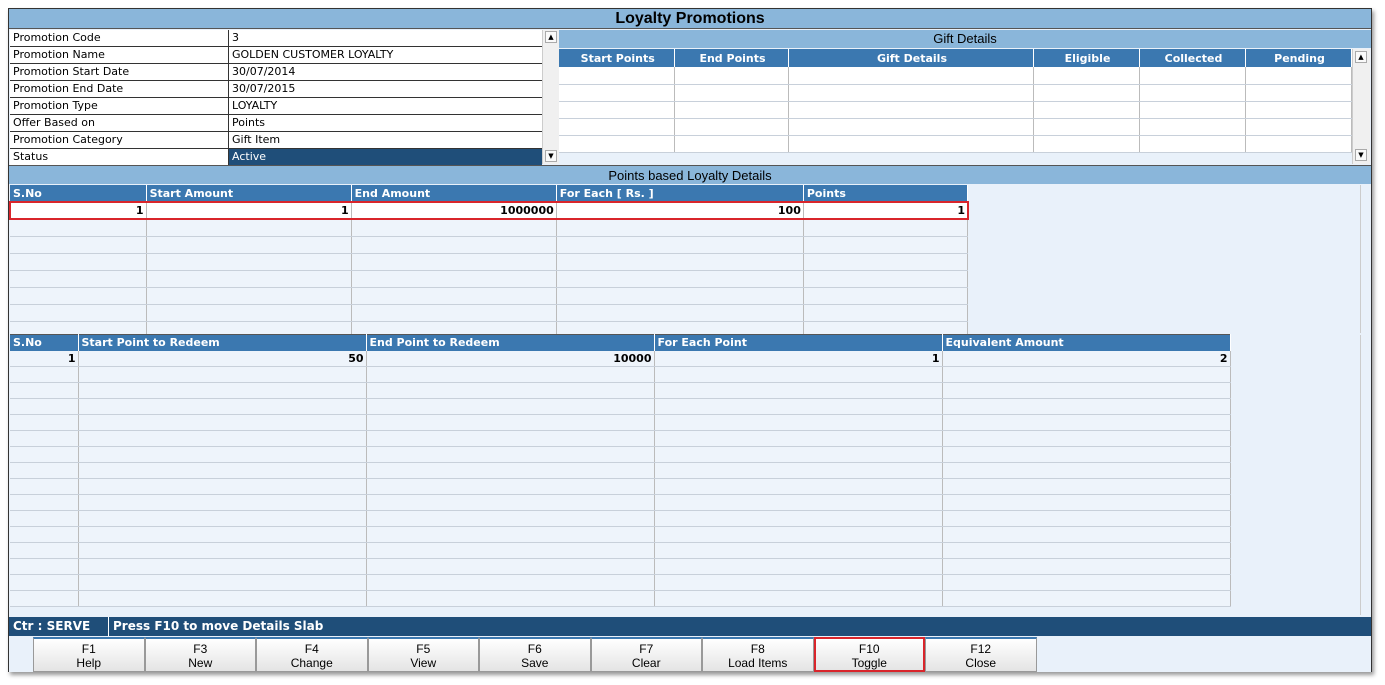 The height and width of the screenshot is (685, 1385). I want to click on column-header: For Each [ Rs. ], so click(680, 193).